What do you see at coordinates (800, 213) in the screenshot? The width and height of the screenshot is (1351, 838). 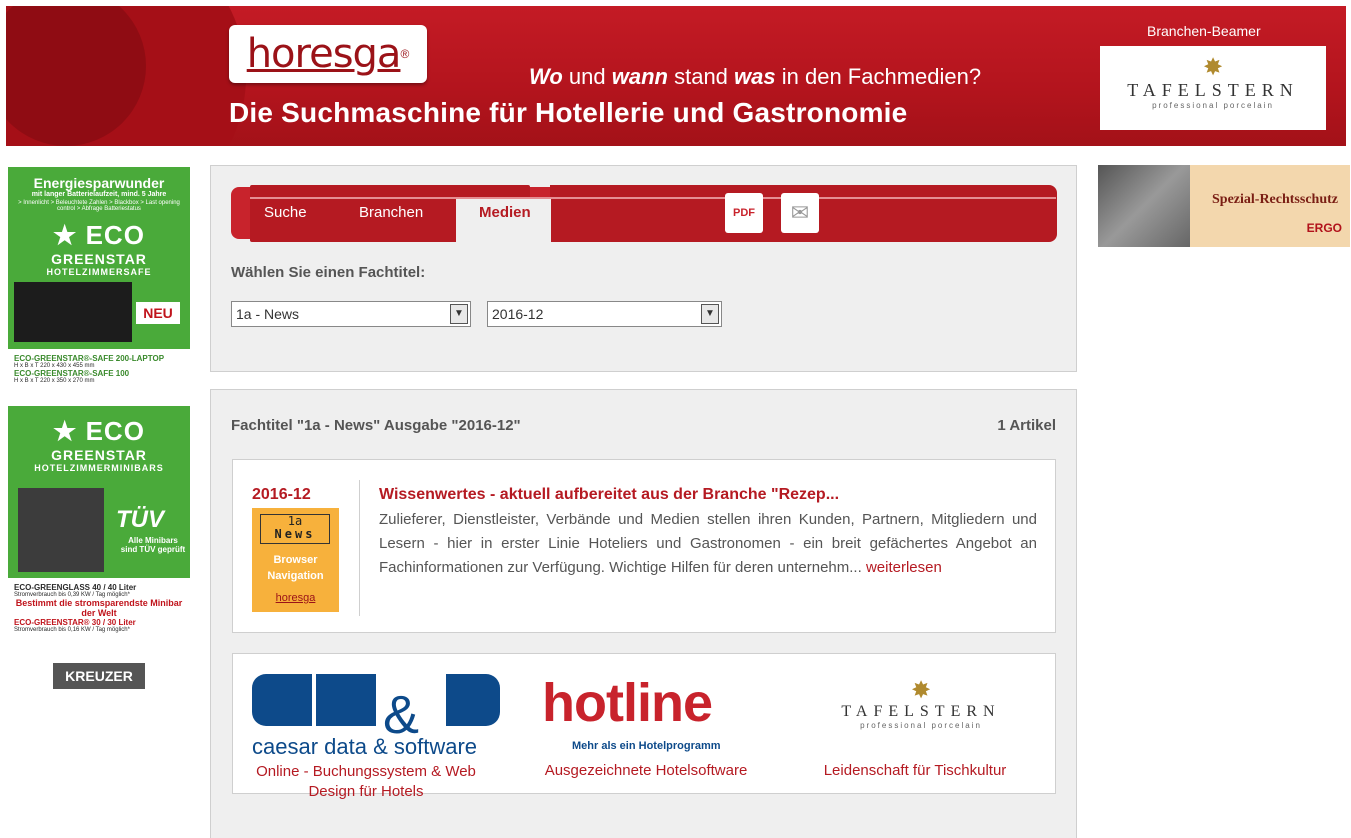 I see `mail-icon: ✉` at bounding box center [800, 213].